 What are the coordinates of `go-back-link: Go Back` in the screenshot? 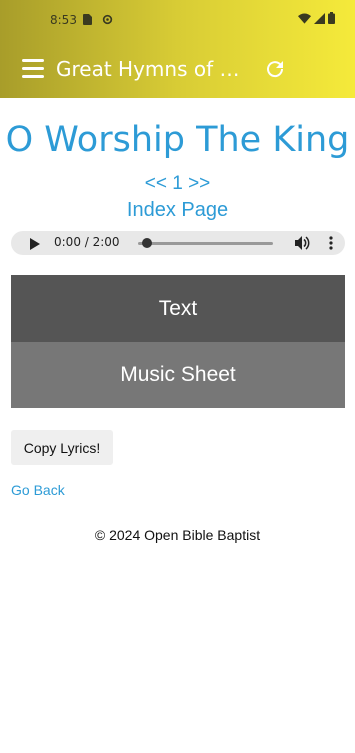 It's located at (38, 490).